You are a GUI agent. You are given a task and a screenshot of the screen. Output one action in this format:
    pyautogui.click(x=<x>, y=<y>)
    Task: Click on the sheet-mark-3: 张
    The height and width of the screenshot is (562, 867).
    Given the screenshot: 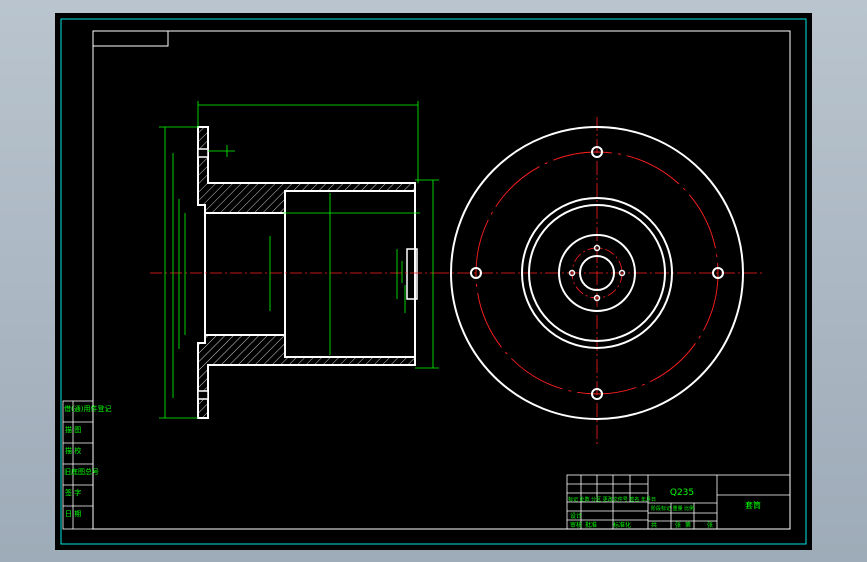 What is the action you would take?
    pyautogui.click(x=710, y=525)
    